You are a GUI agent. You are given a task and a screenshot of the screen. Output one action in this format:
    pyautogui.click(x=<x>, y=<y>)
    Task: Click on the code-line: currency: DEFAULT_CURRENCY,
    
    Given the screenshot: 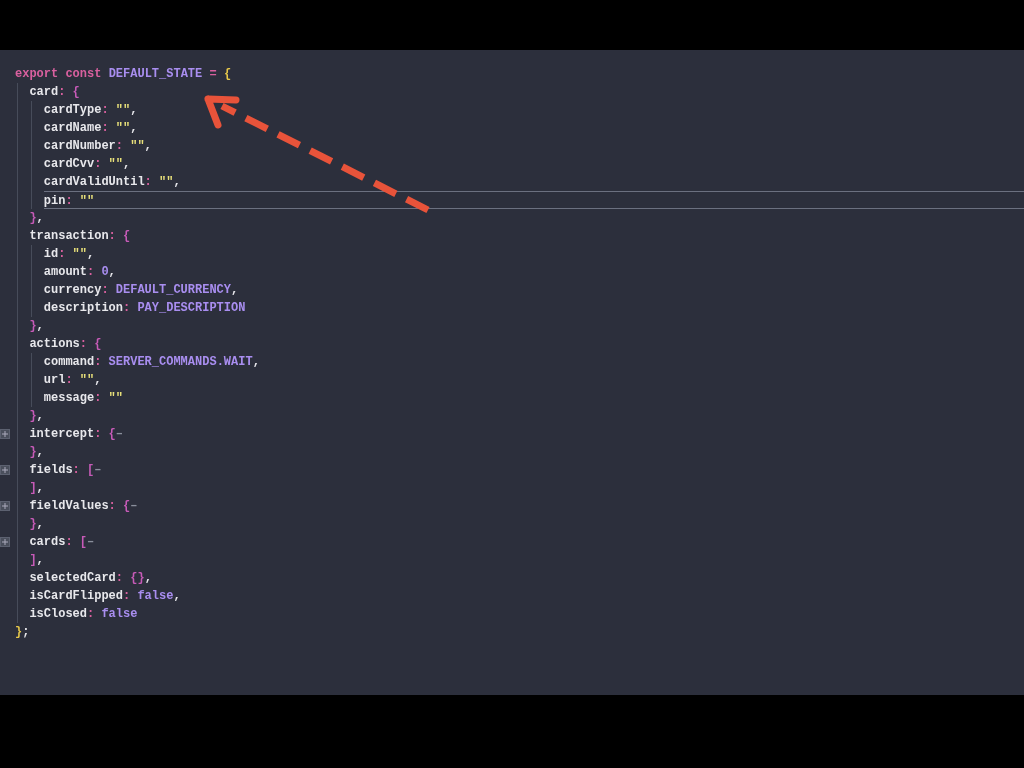 What is the action you would take?
    pyautogui.click(x=141, y=290)
    